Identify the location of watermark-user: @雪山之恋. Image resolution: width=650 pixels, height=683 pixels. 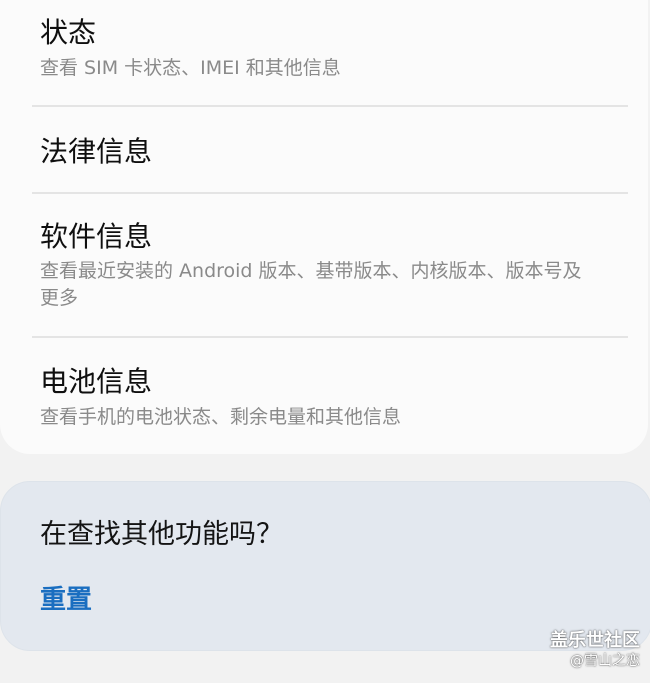
(605, 661).